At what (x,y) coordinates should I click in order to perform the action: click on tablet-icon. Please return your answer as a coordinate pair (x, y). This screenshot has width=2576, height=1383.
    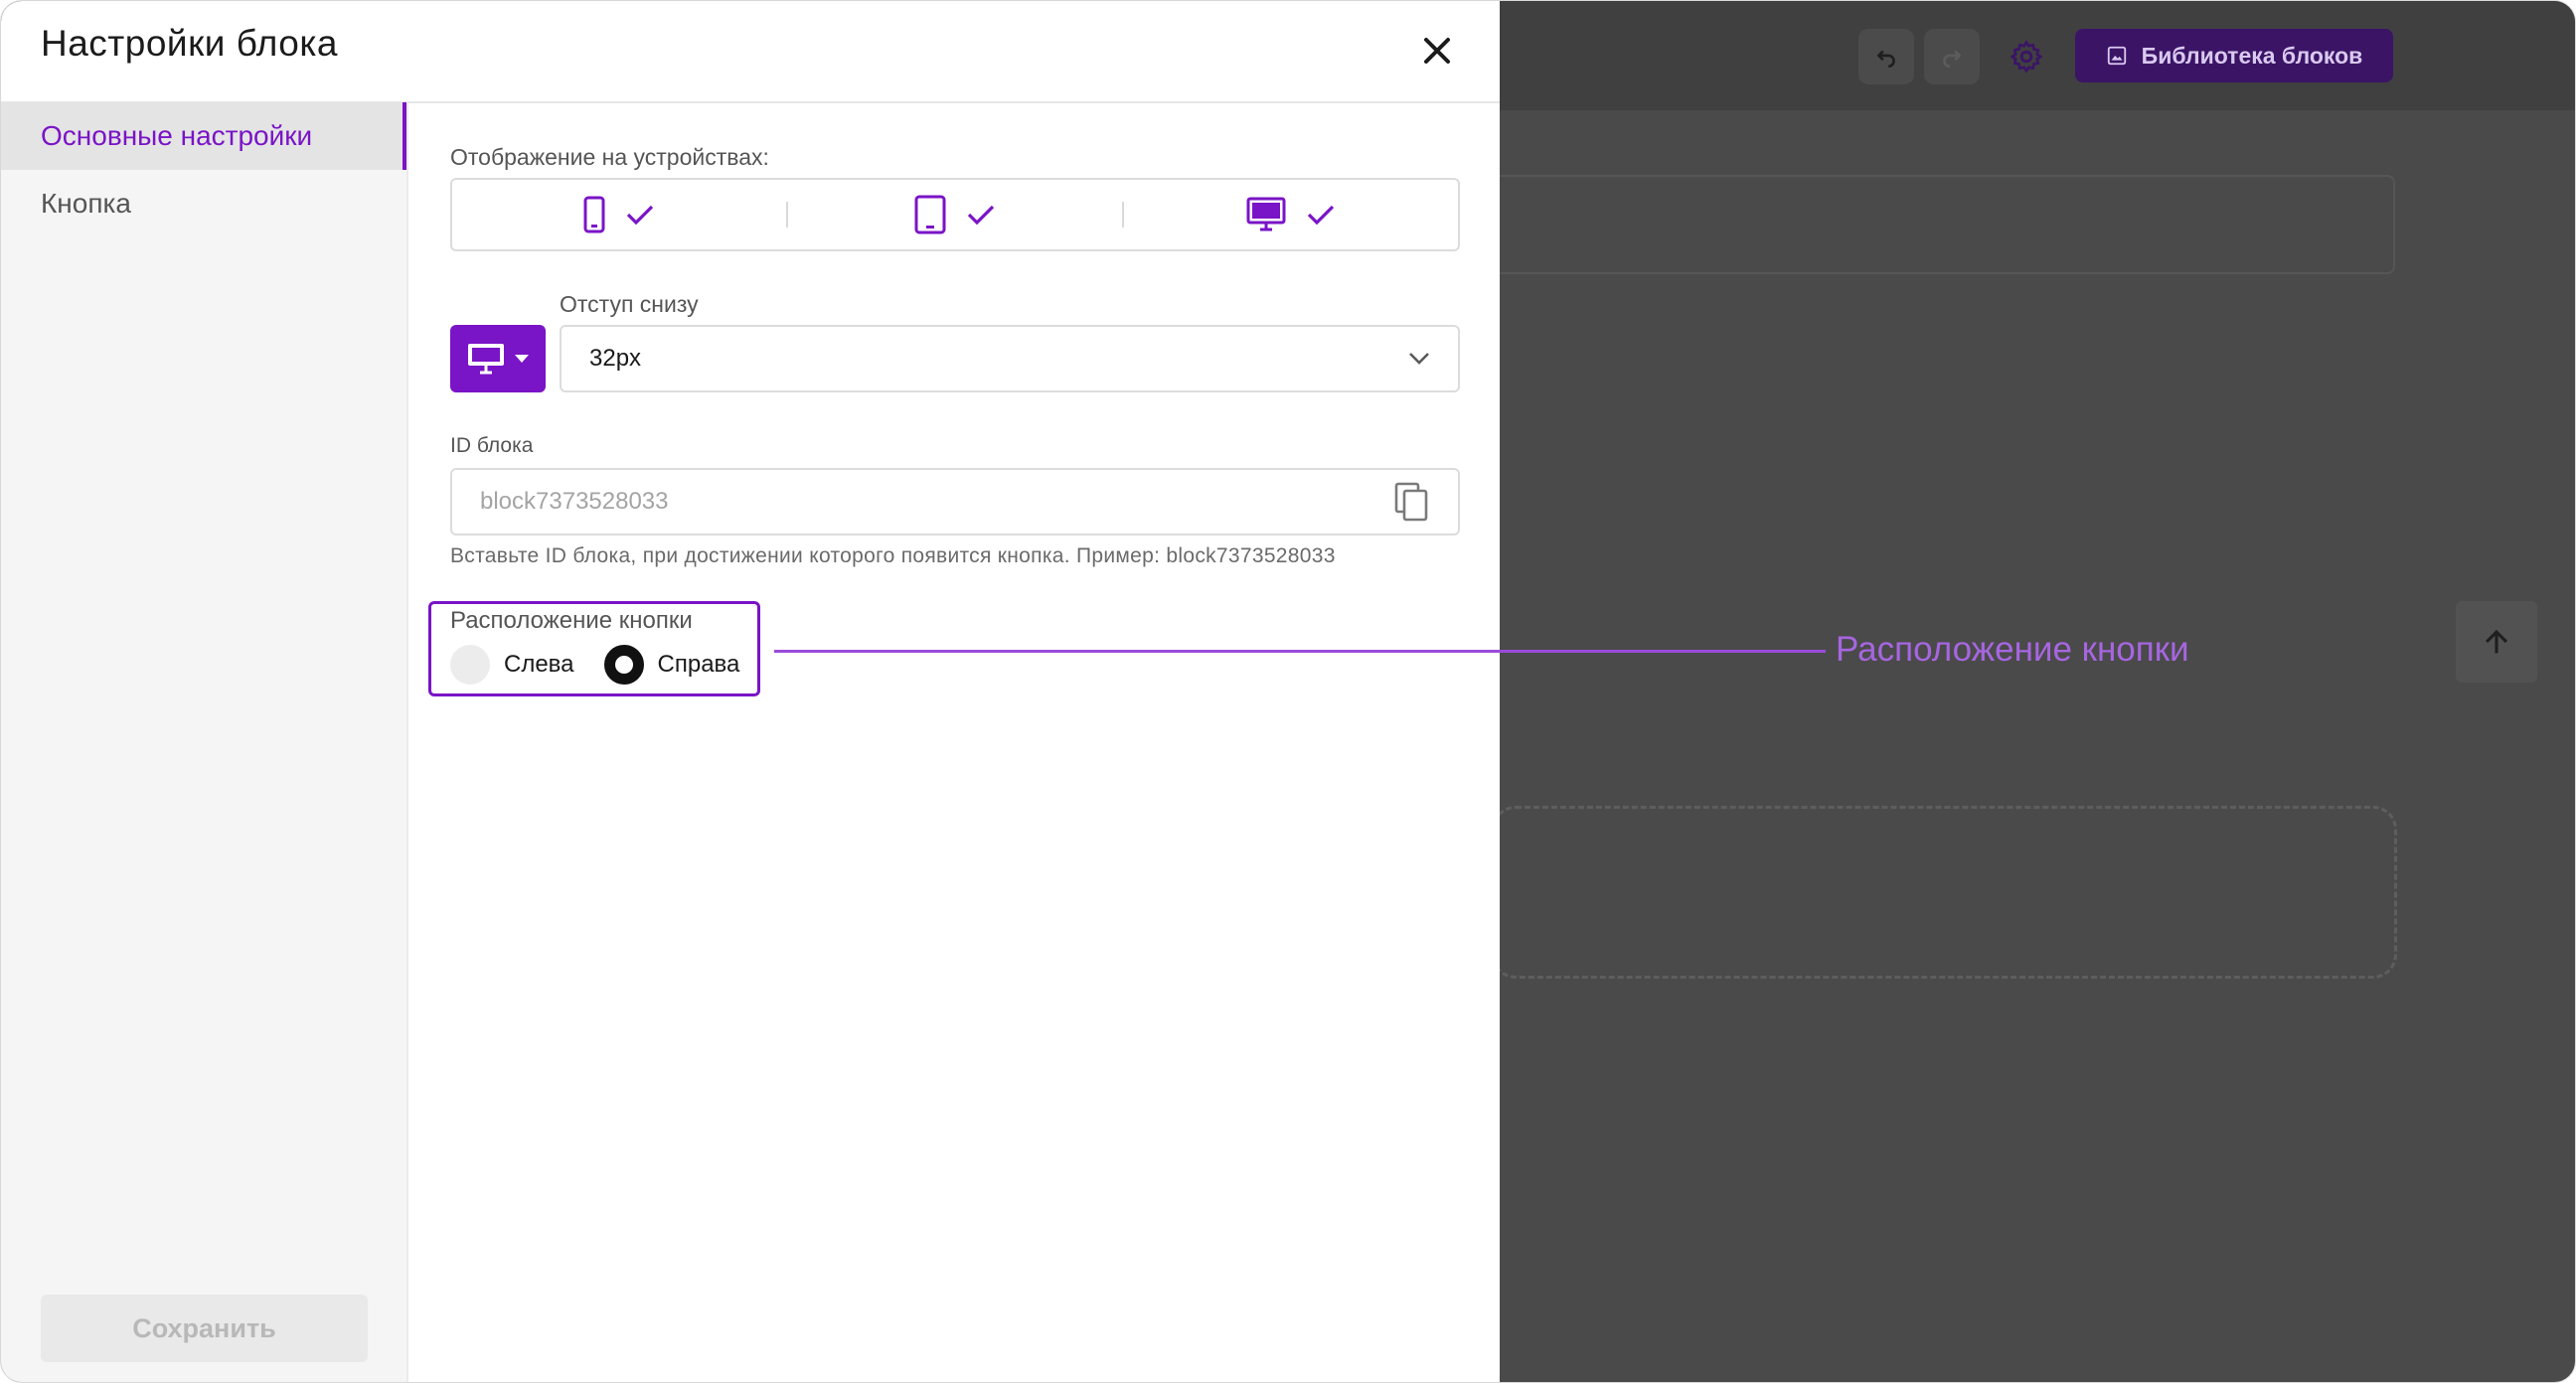
    Looking at the image, I should click on (930, 215).